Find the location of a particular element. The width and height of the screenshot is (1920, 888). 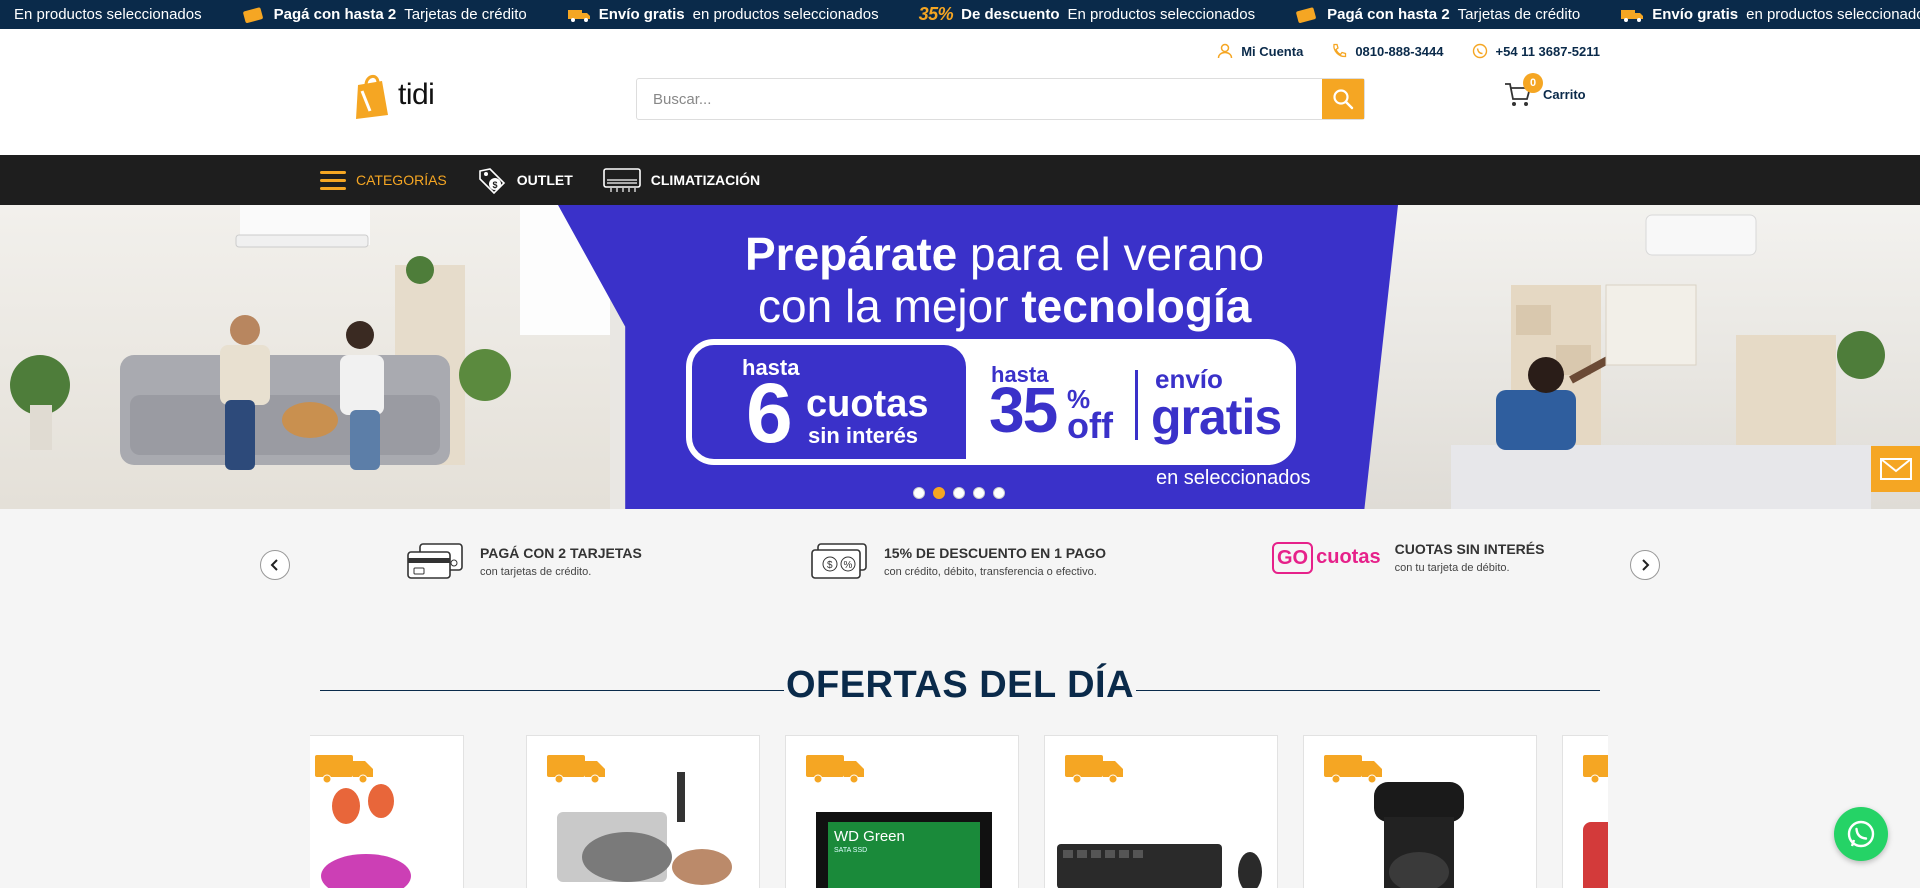

hero-title-line2: con la mejor tecnología is located at coordinates (1005, 306).